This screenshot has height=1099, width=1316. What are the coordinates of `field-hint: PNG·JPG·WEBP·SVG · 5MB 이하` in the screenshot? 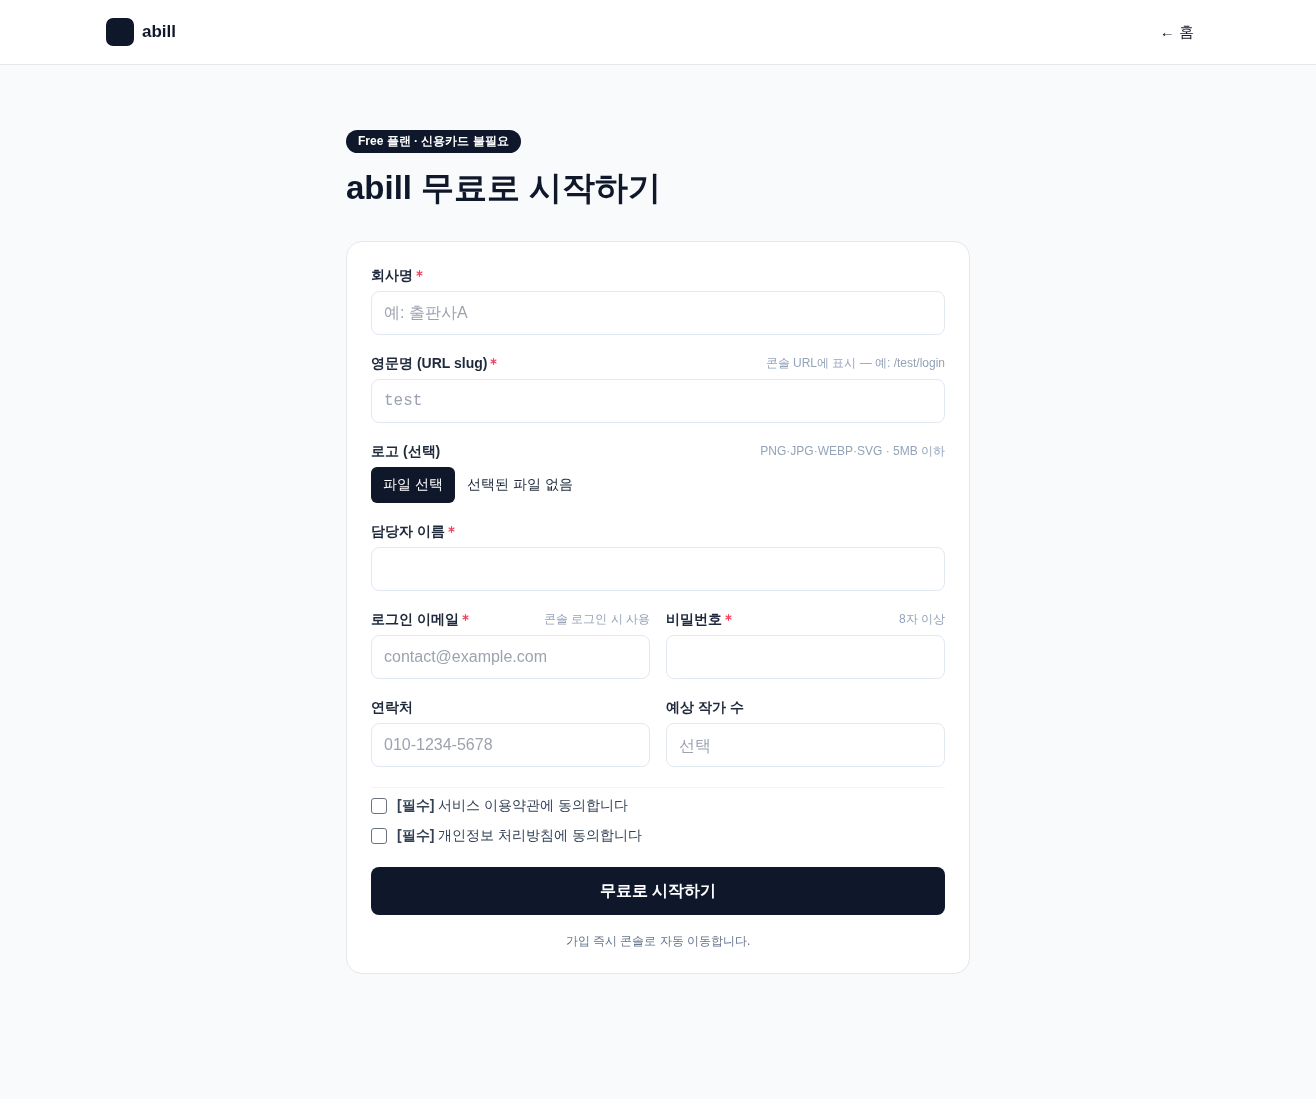 It's located at (852, 451).